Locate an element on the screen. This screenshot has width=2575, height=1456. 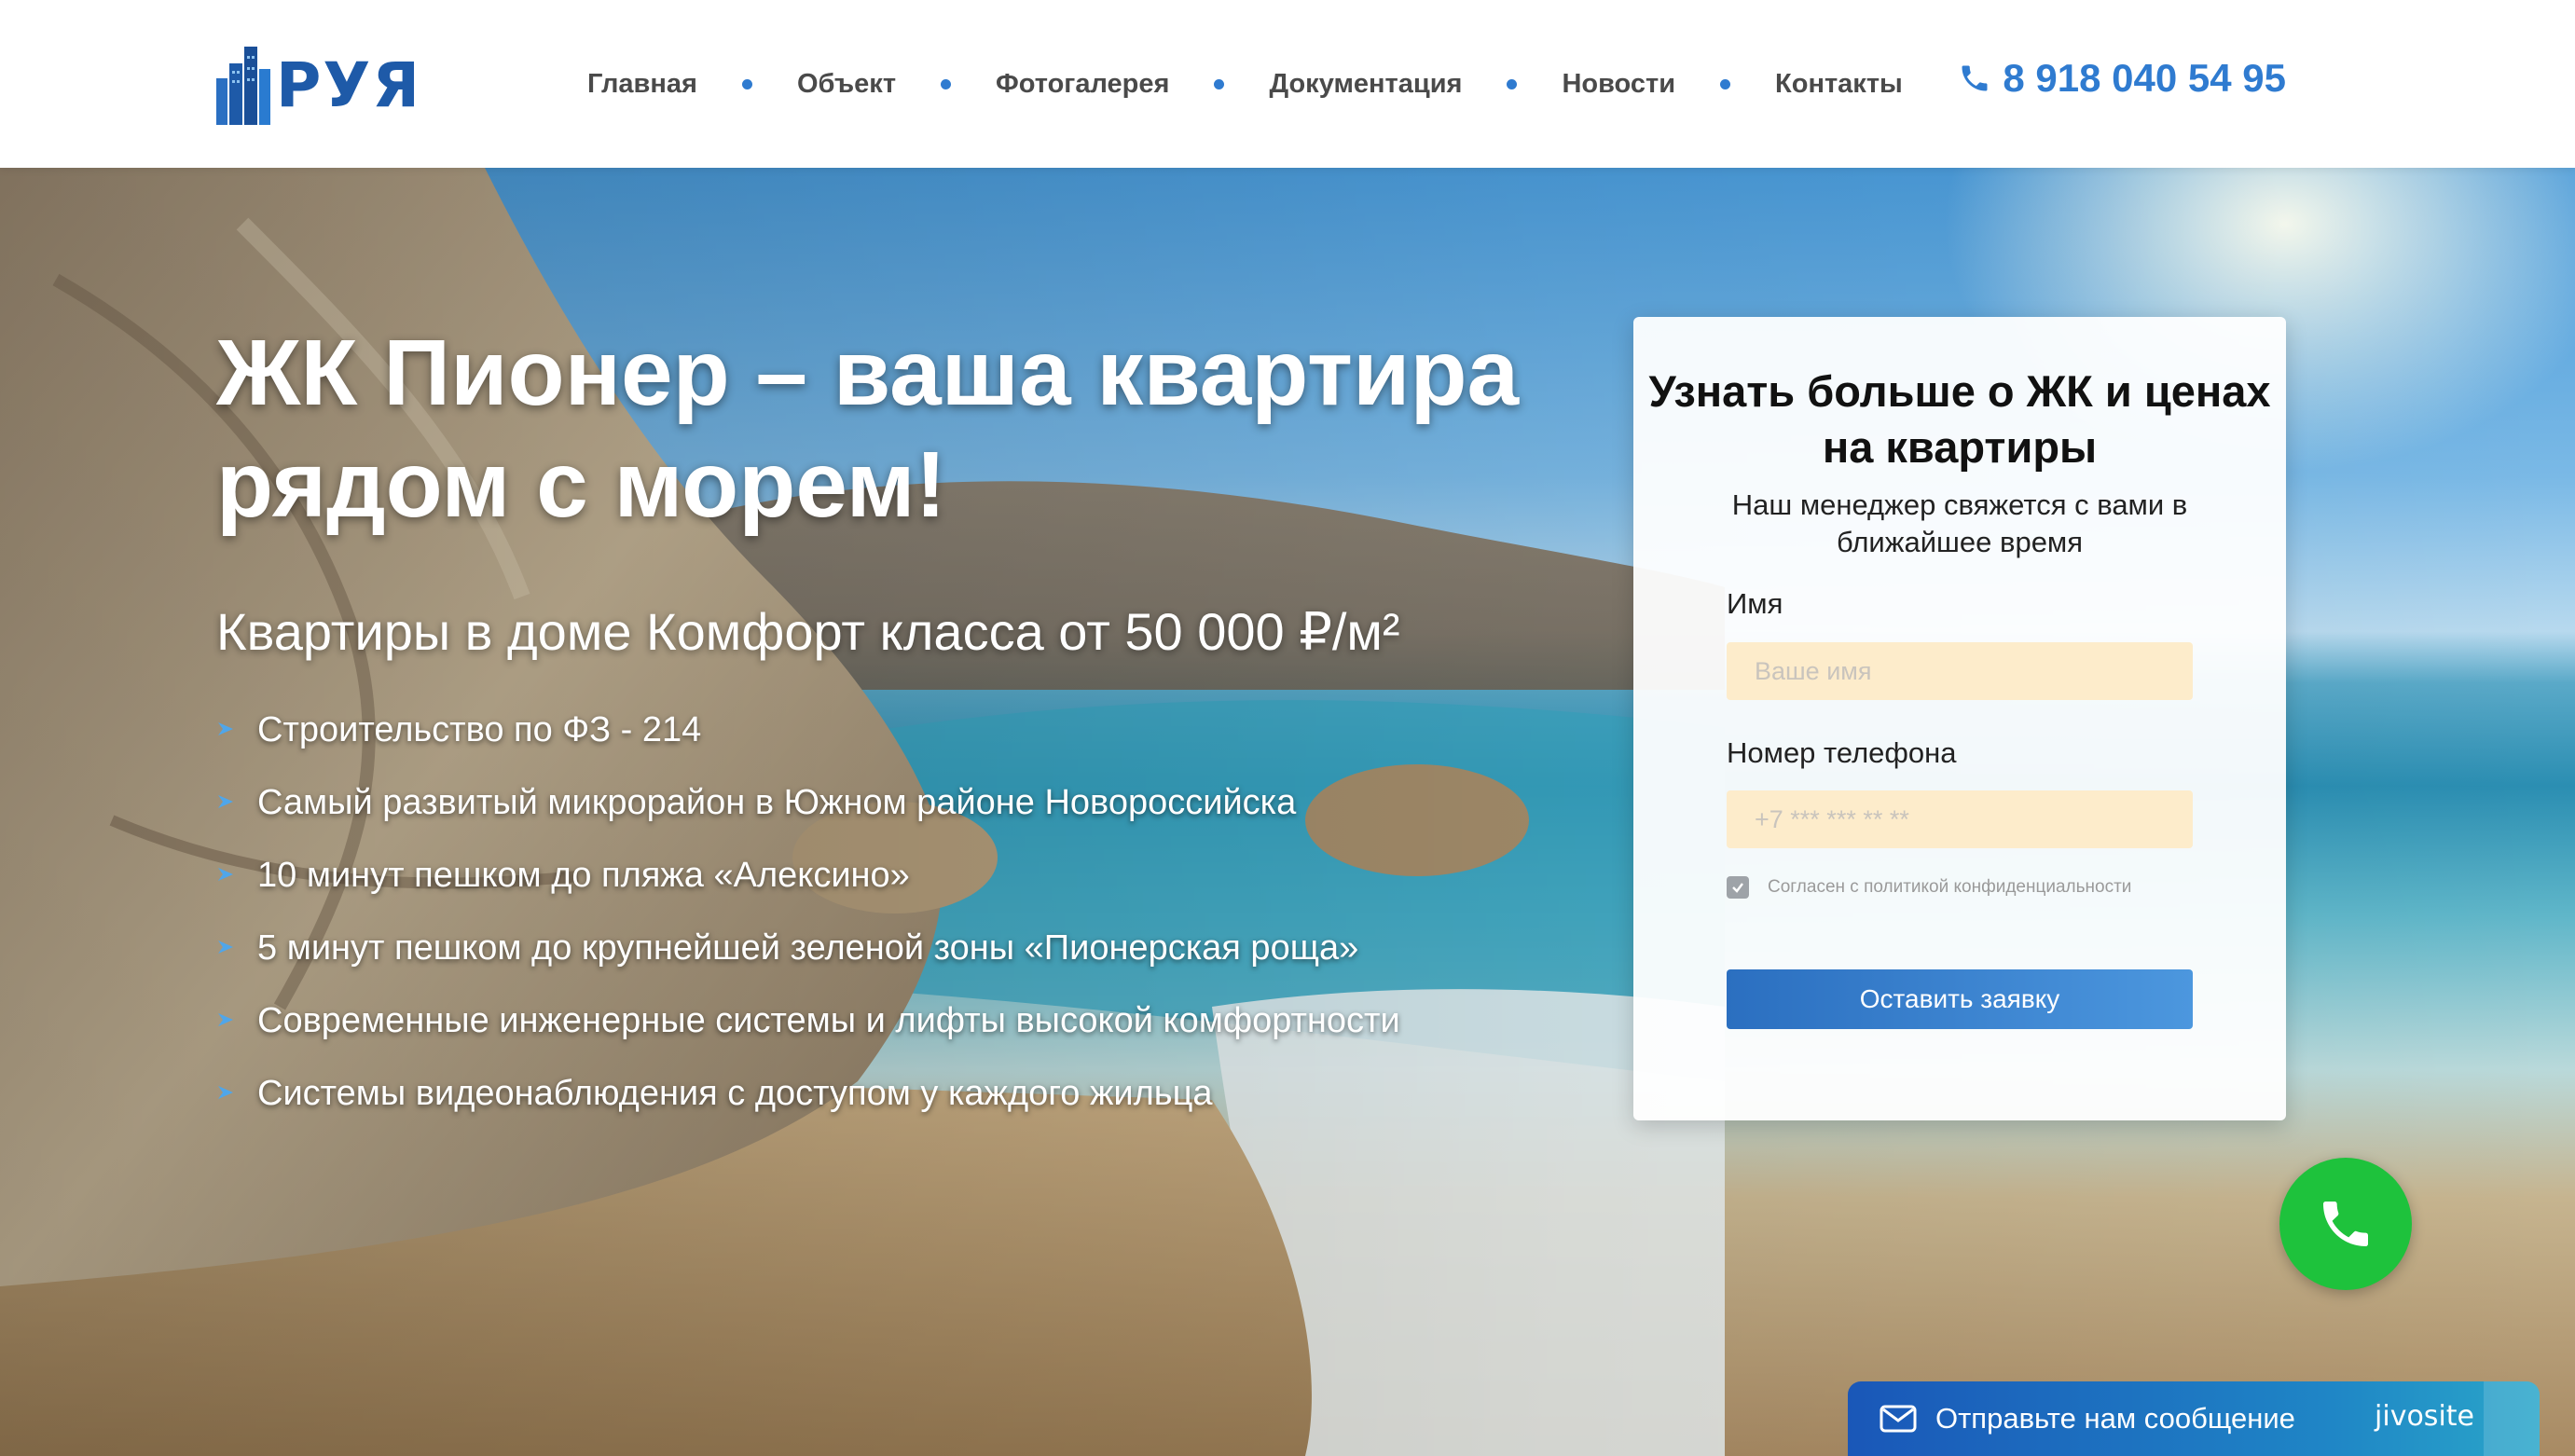
name-input is located at coordinates (1960, 671).